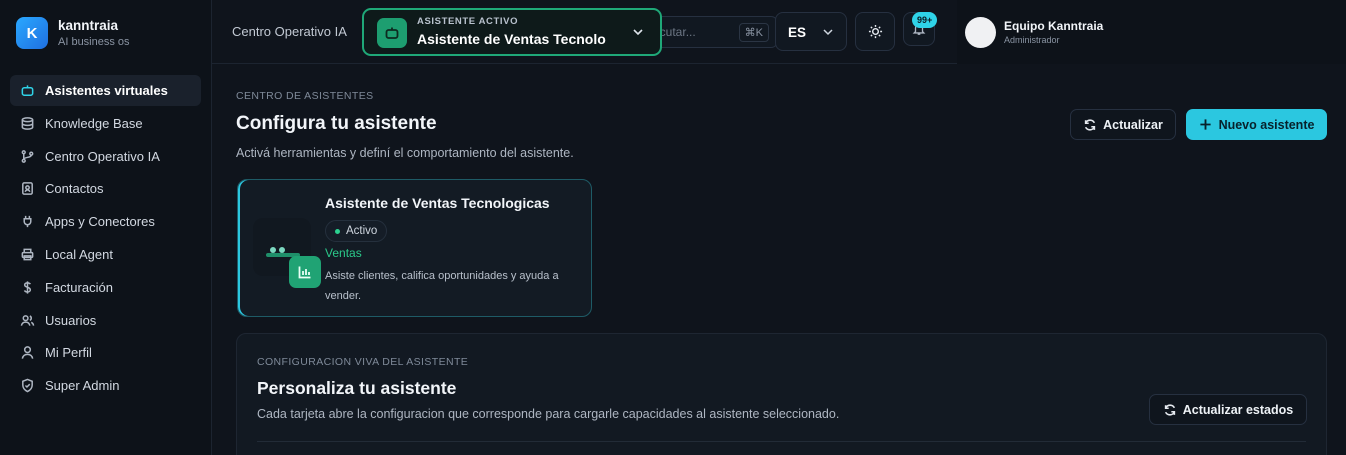  What do you see at coordinates (27, 254) in the screenshot?
I see `printer-icon` at bounding box center [27, 254].